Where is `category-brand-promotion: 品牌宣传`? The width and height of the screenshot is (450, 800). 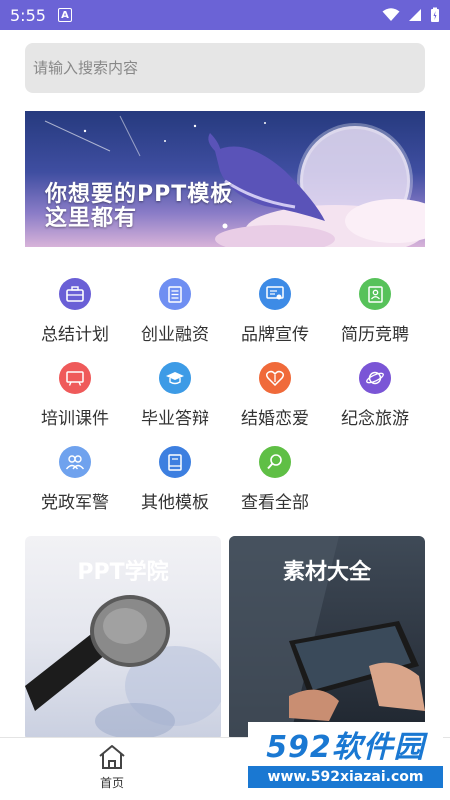
category-brand-promotion: 品牌宣传 is located at coordinates (275, 313).